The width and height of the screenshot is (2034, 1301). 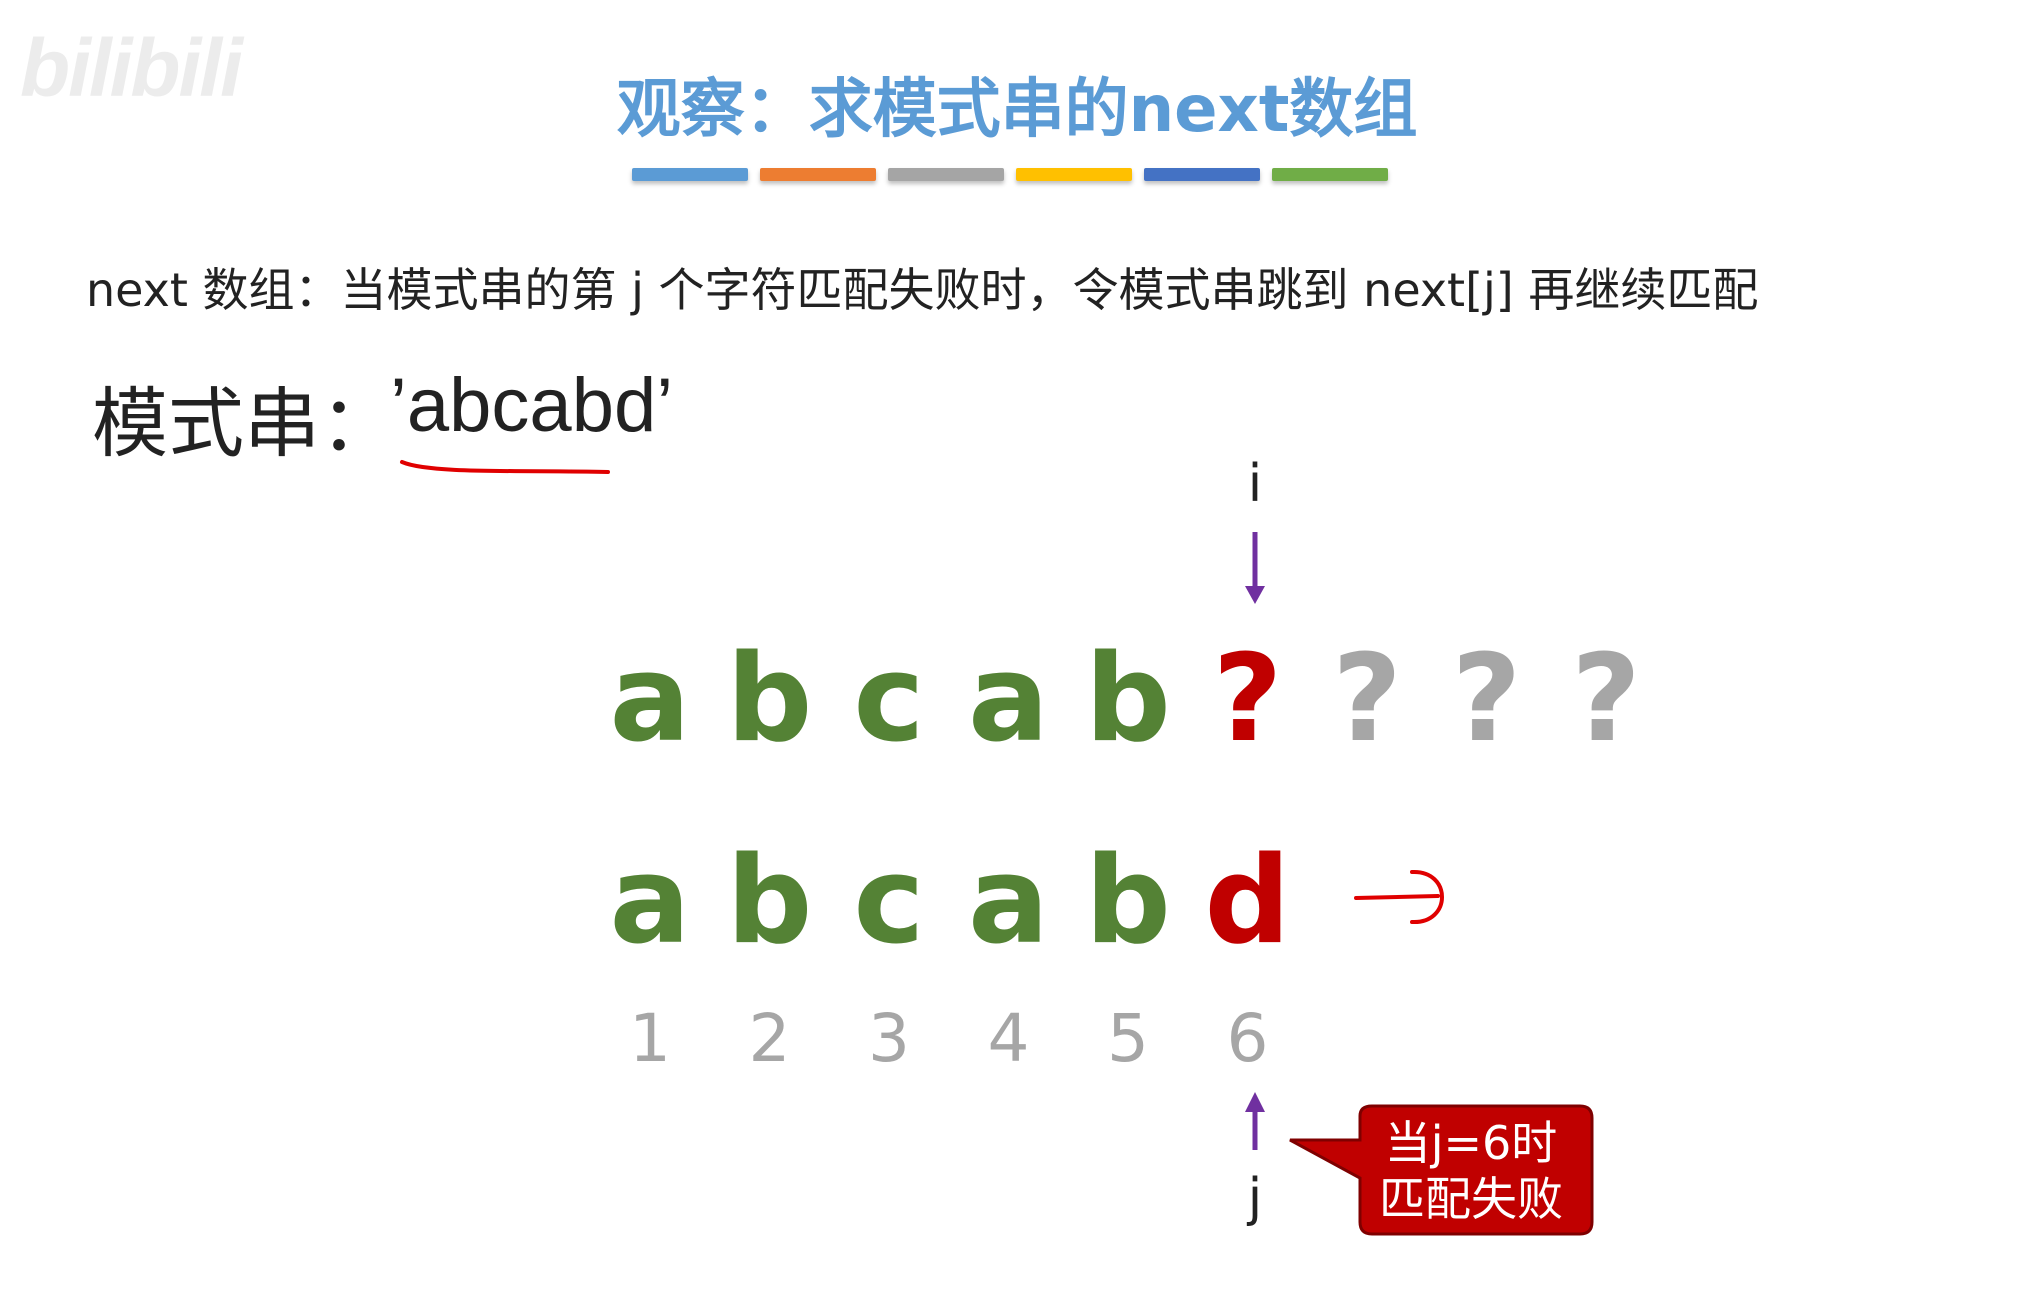 What do you see at coordinates (1471, 1199) in the screenshot?
I see `callout-line-2: 匹配失败` at bounding box center [1471, 1199].